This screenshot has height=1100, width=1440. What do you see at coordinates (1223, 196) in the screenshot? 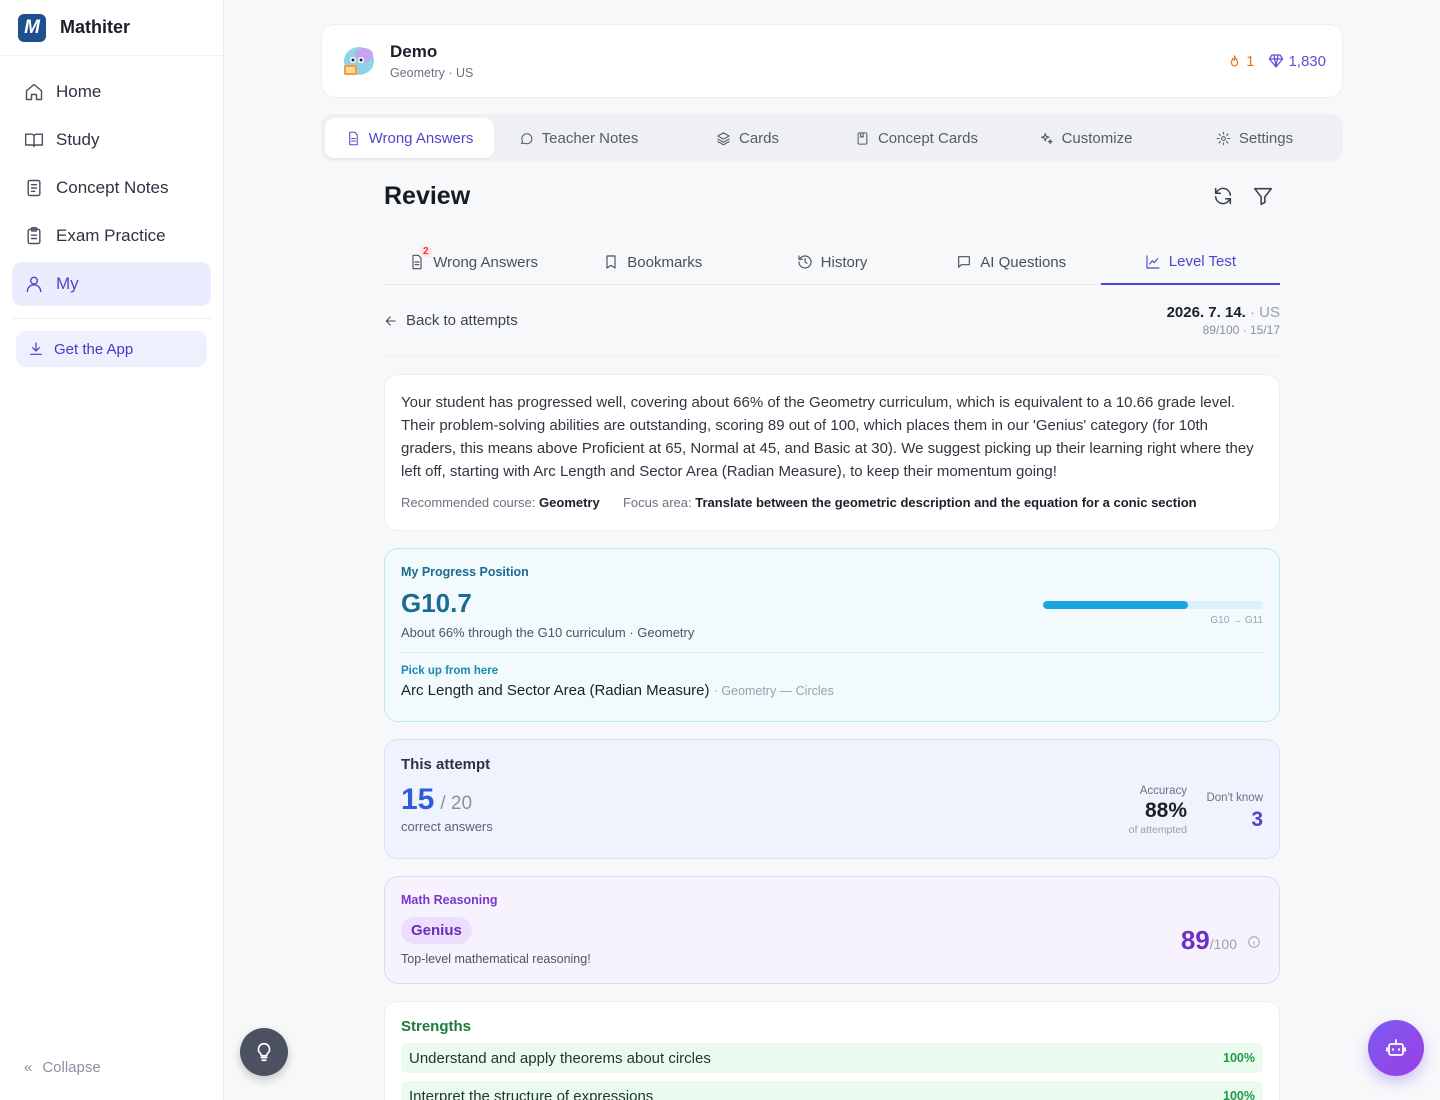
I see `refresh-icon` at bounding box center [1223, 196].